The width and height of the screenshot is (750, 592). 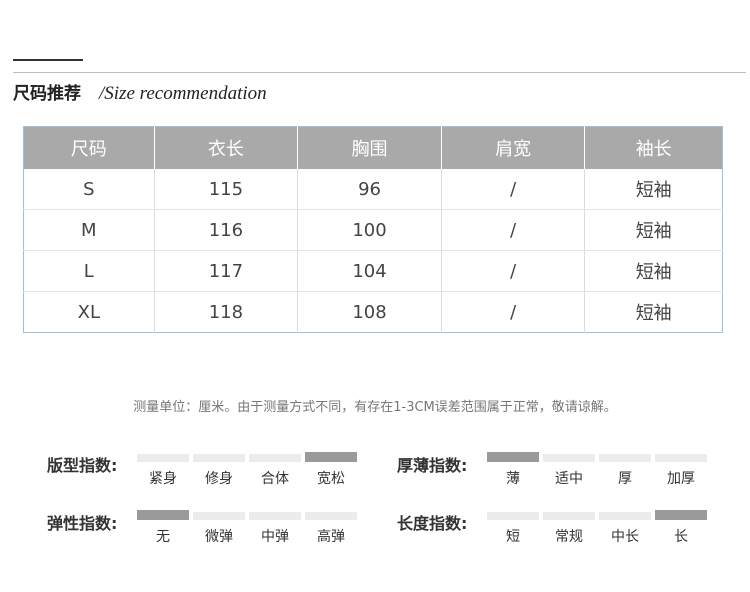 I want to click on cell-size: XL, so click(x=89, y=312).